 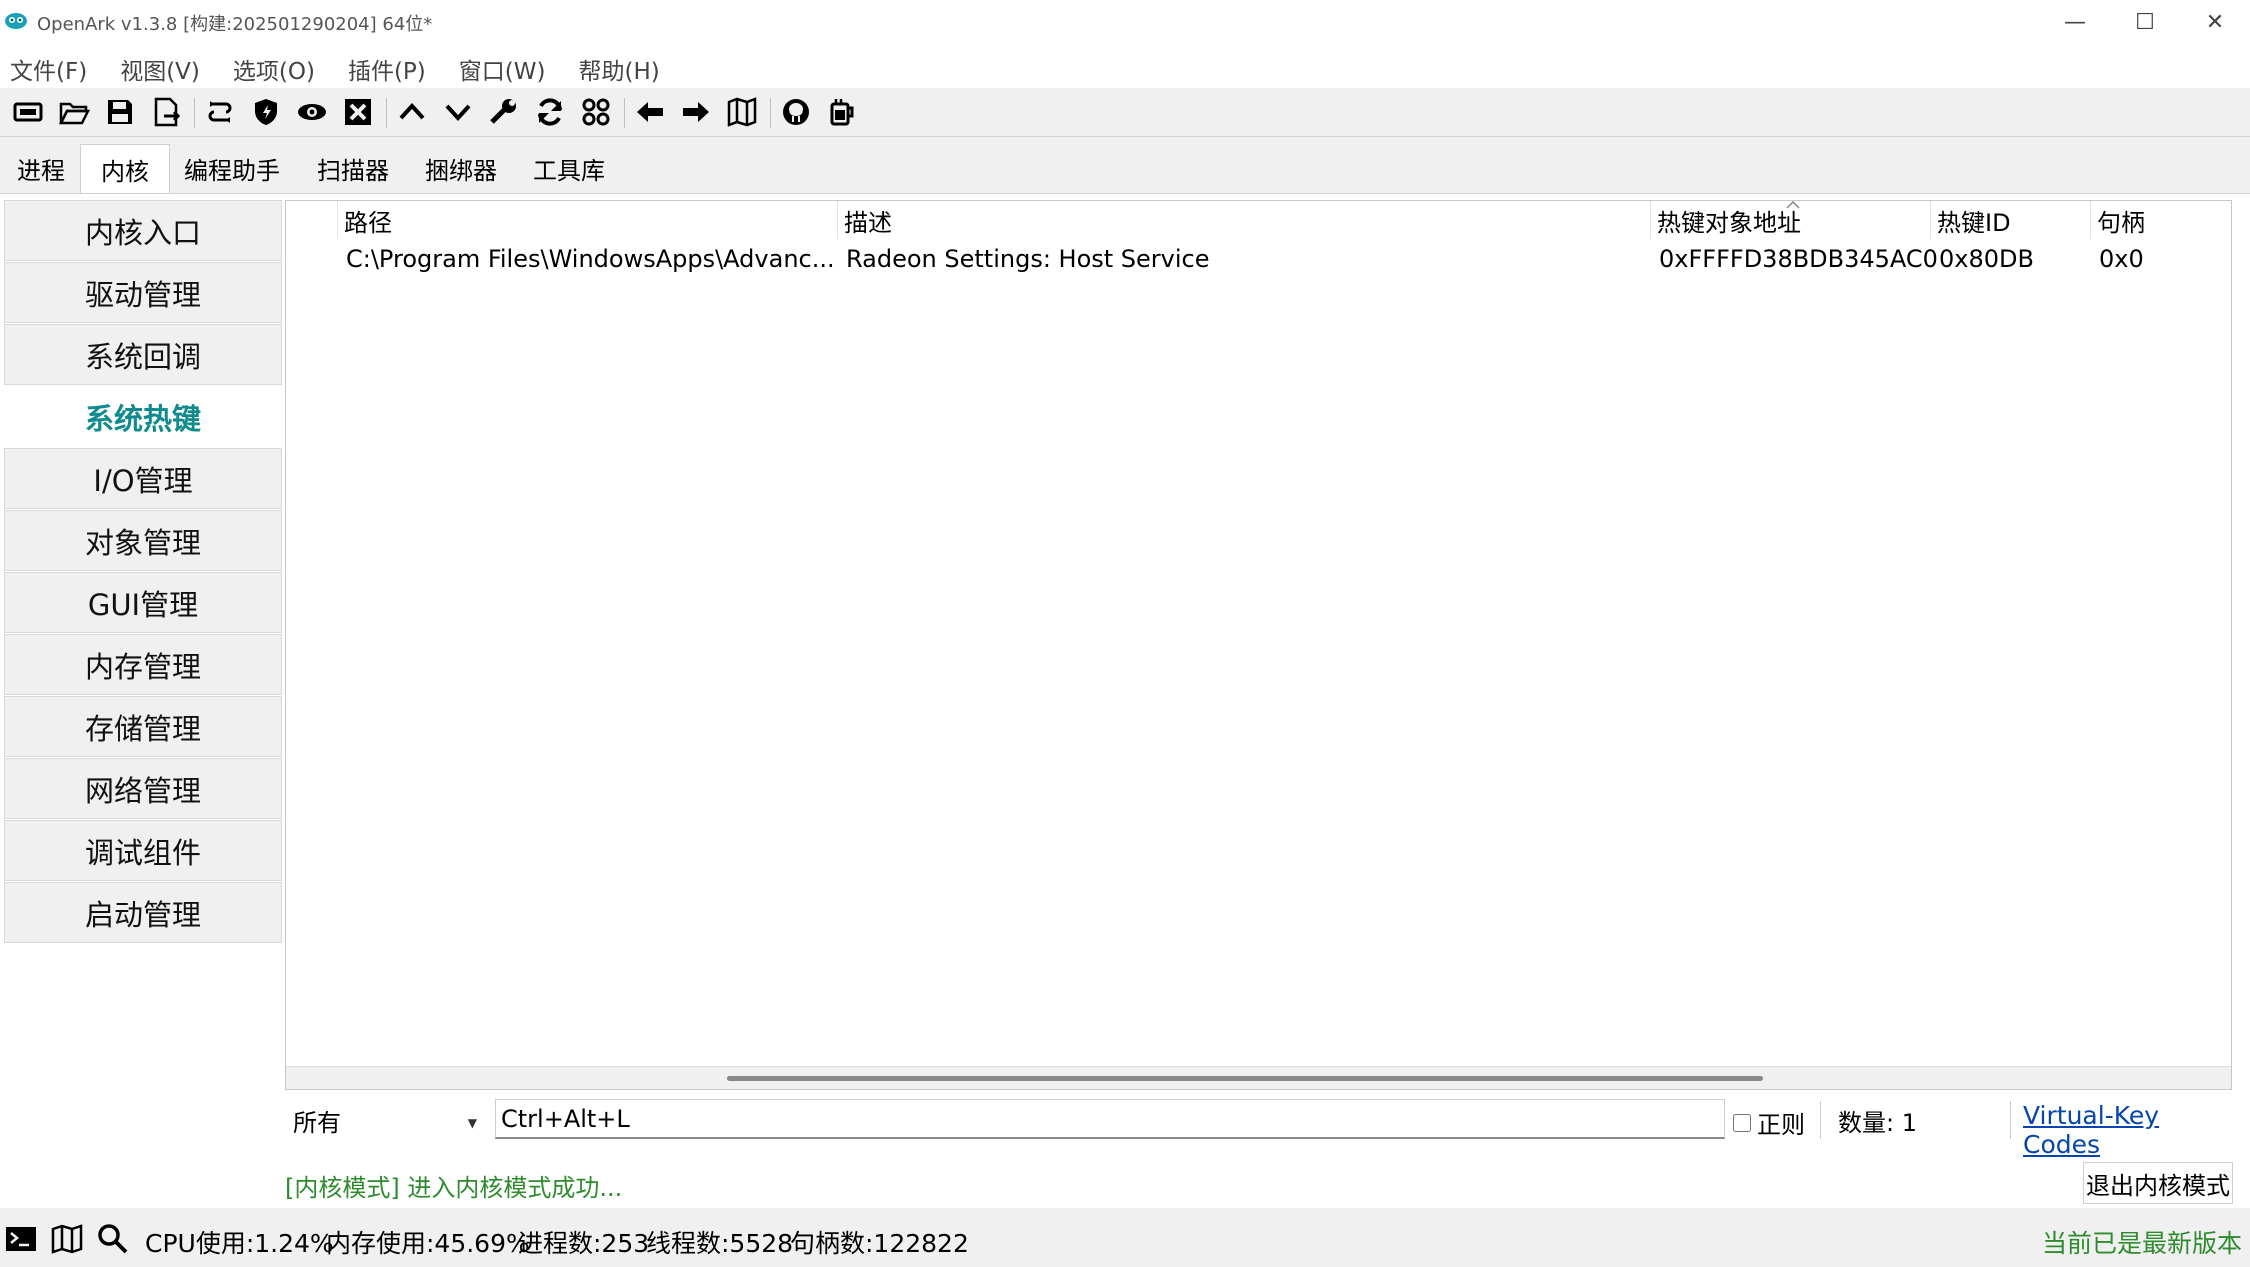 I want to click on menu-help: 帮助(H), so click(x=618, y=66).